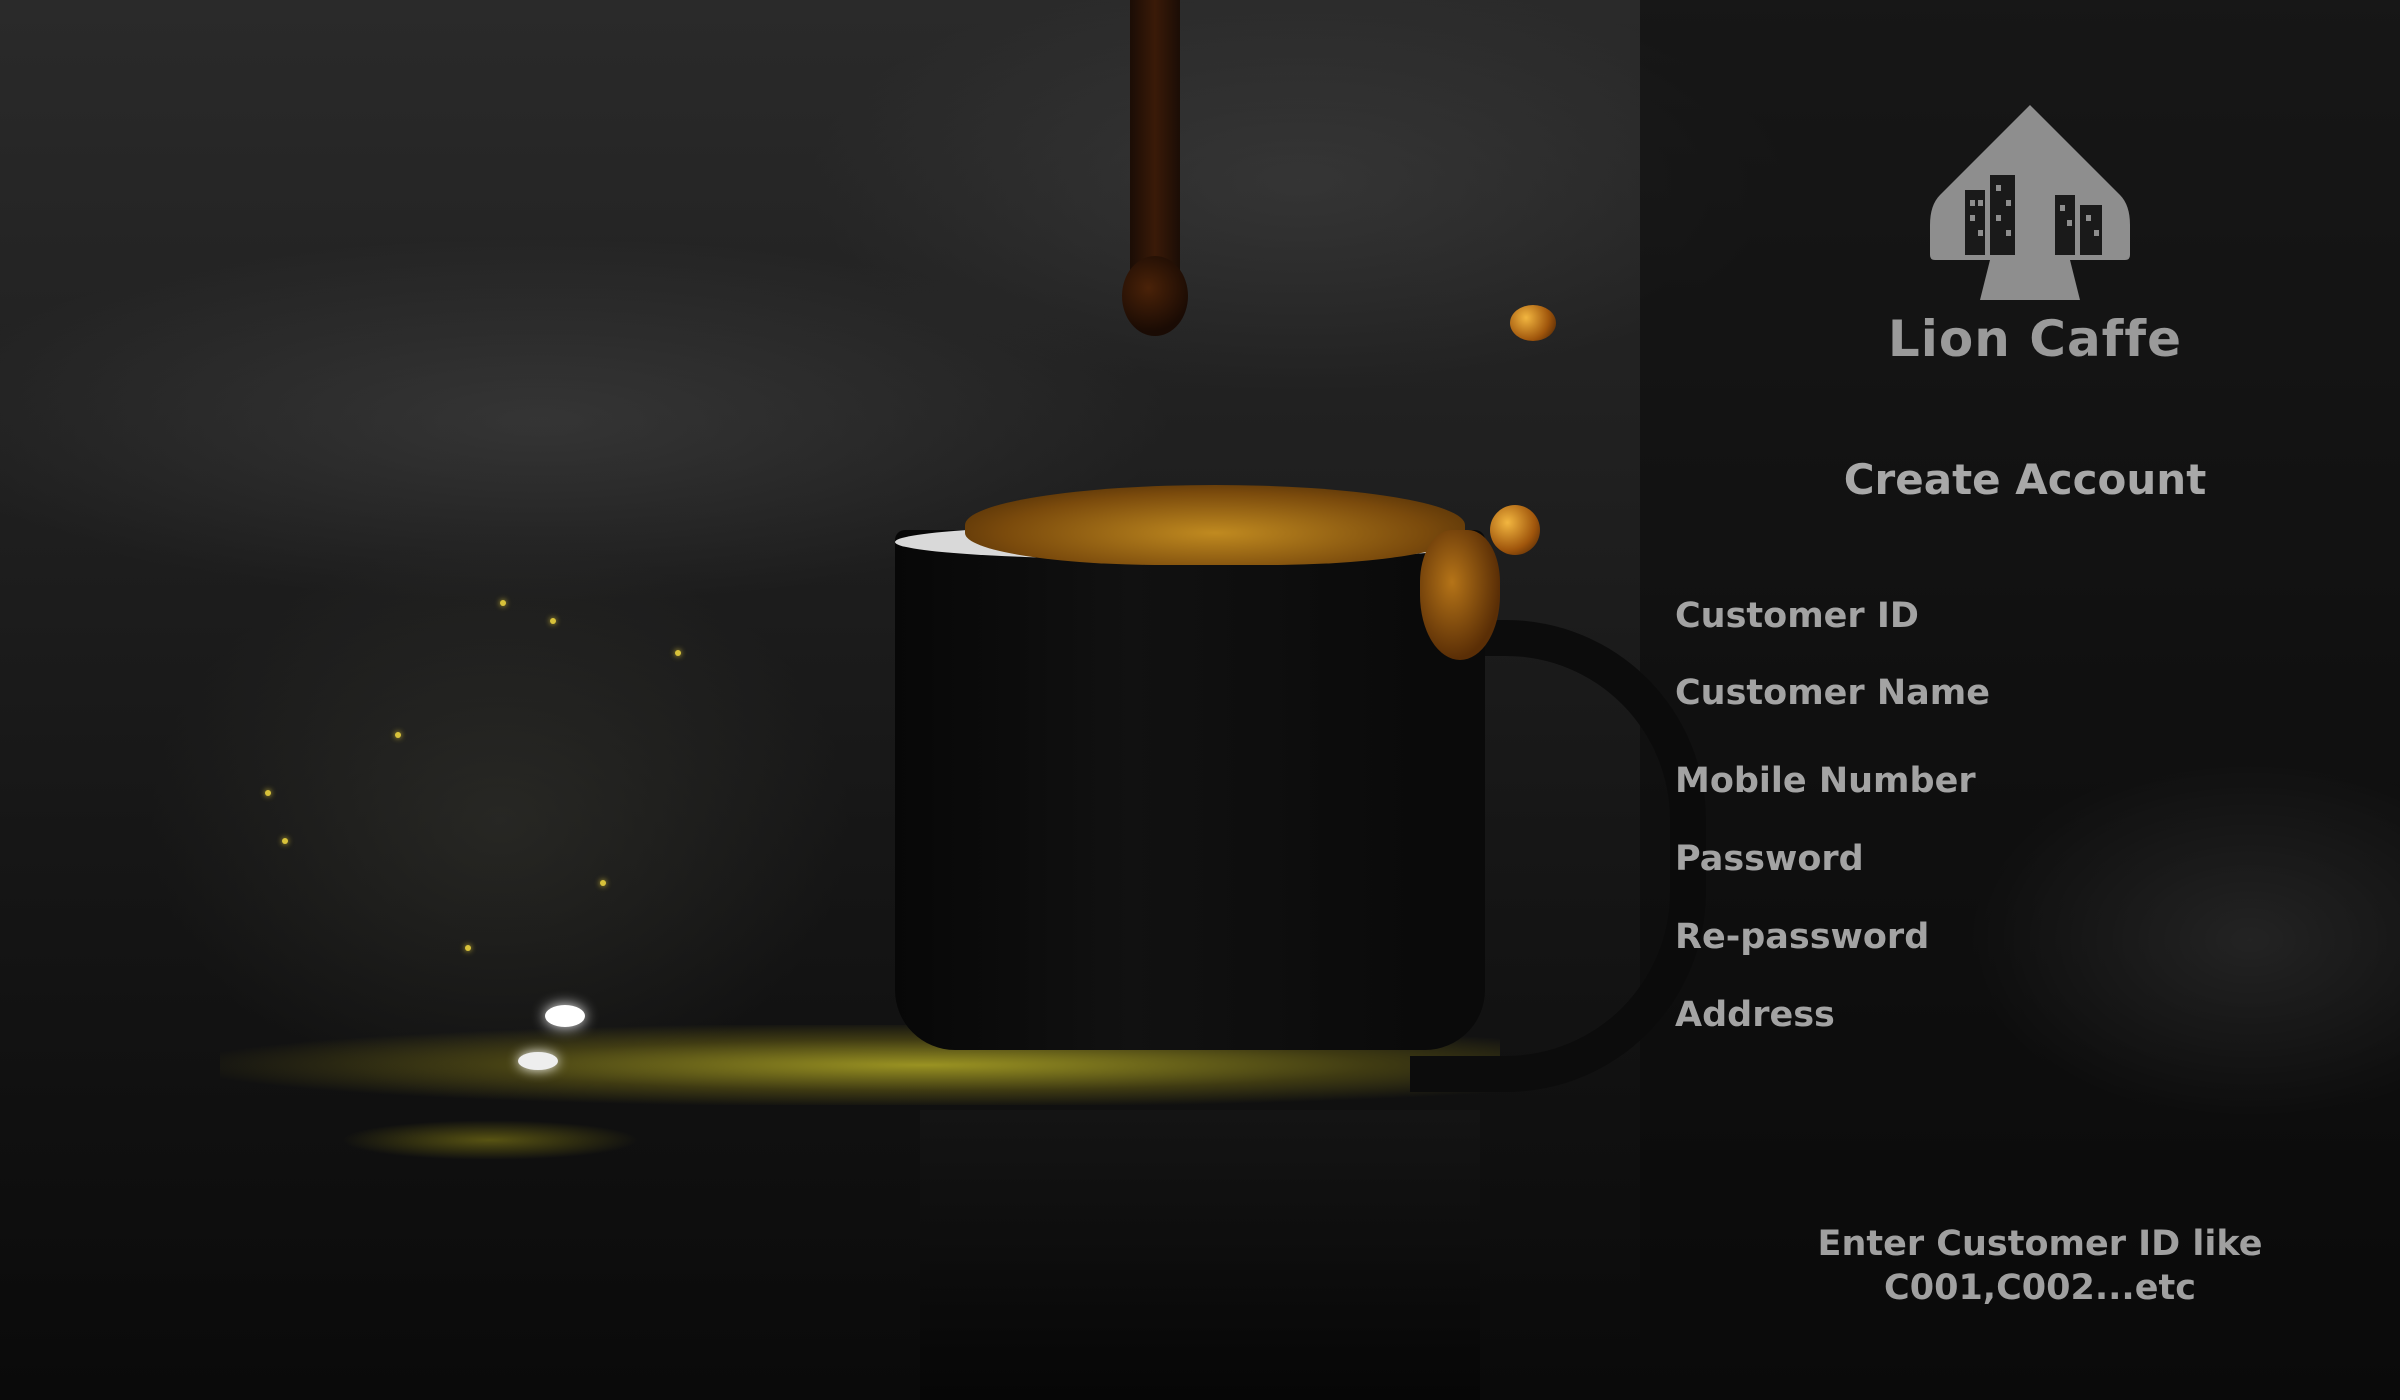 Image resolution: width=2400 pixels, height=1400 pixels. Describe the element at coordinates (2035, 339) in the screenshot. I see `brand-name: Lion Caffe` at that location.